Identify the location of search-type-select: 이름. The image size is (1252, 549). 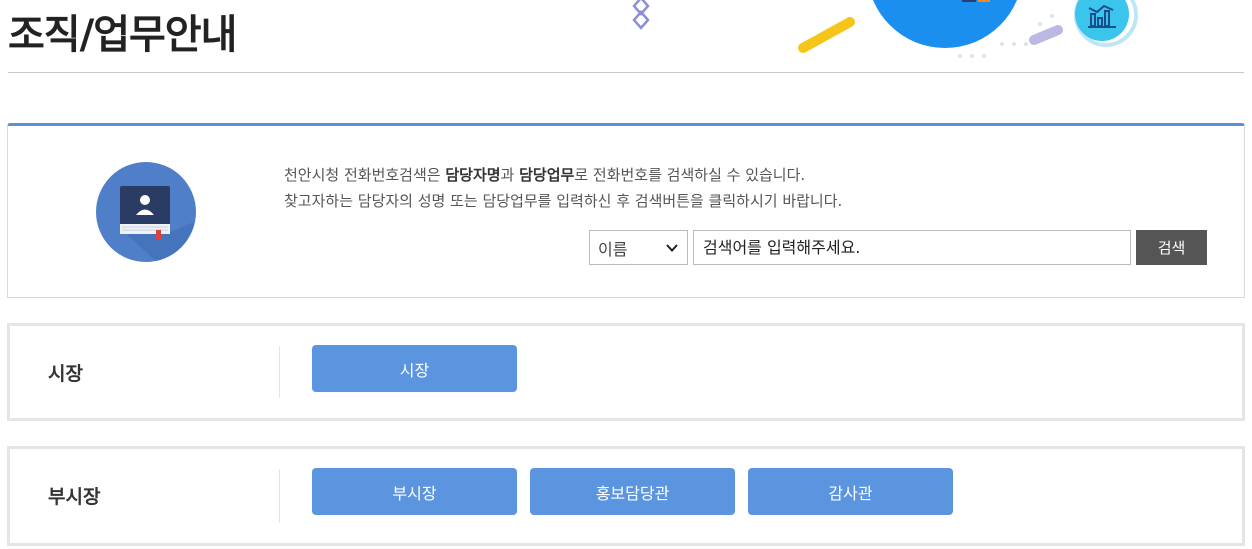
(638, 247).